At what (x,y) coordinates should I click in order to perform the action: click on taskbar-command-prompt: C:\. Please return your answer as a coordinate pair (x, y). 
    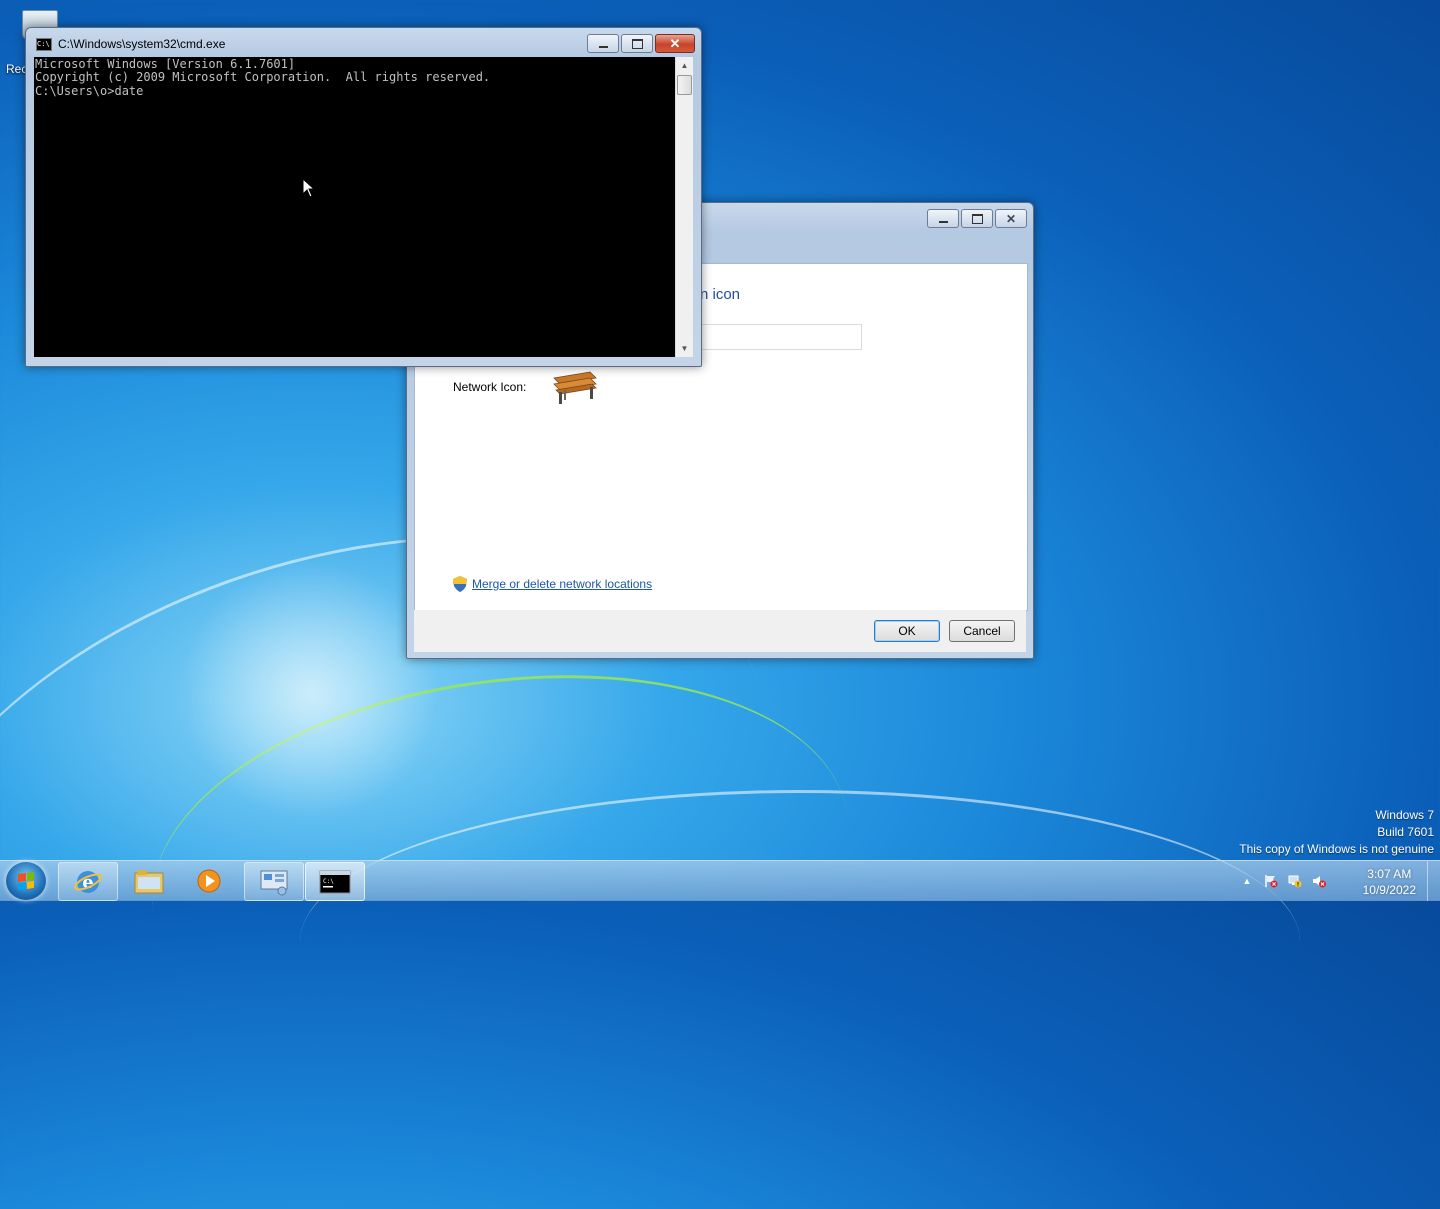
    Looking at the image, I should click on (335, 881).